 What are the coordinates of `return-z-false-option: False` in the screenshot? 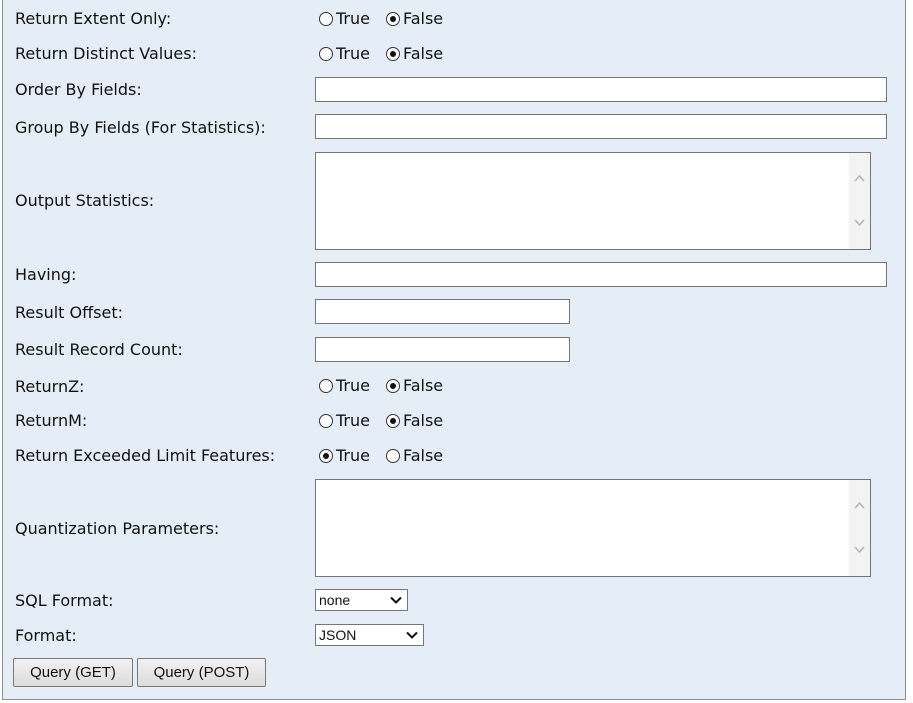 It's located at (414, 386).